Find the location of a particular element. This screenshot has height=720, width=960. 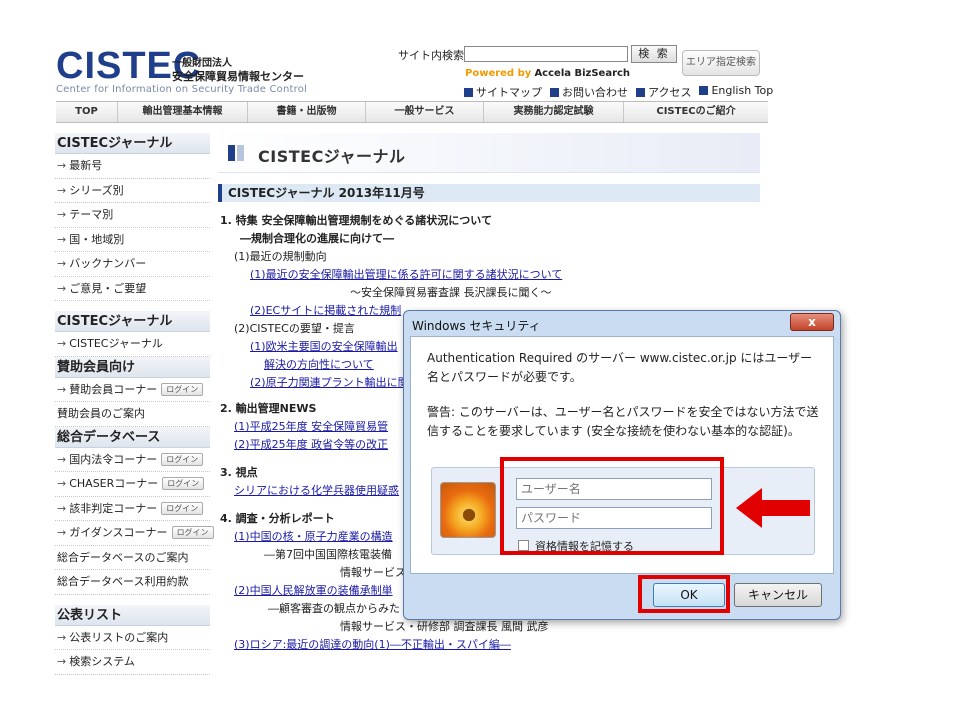

utility-link-contact: お問い合わせ is located at coordinates (589, 92).